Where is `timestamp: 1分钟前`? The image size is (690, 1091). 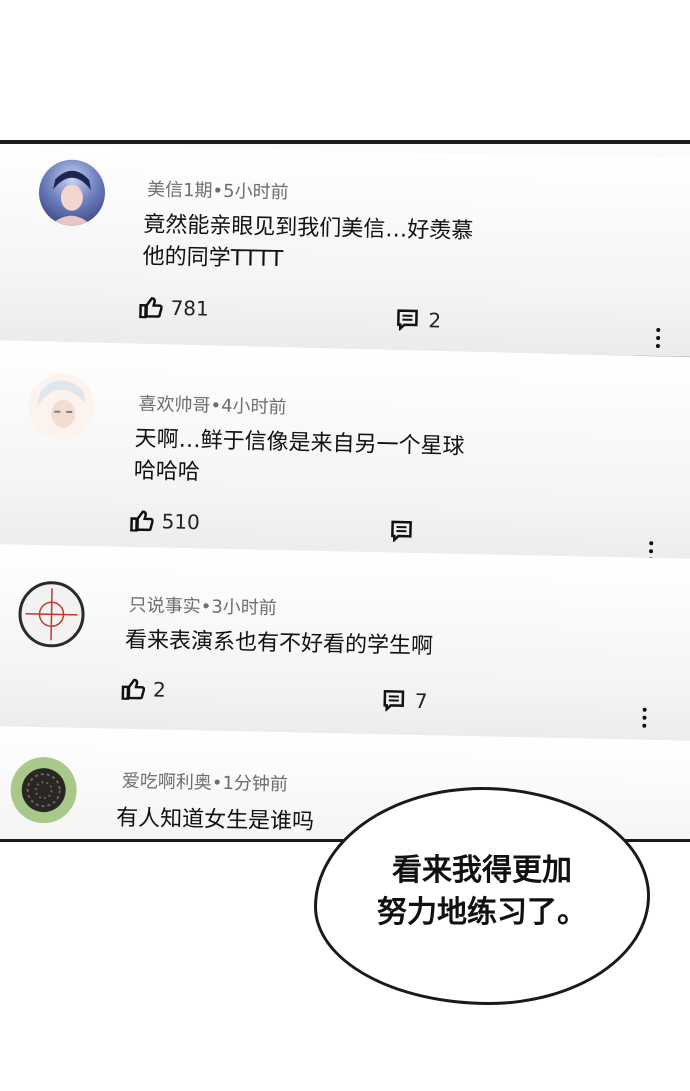 timestamp: 1分钟前 is located at coordinates (255, 784).